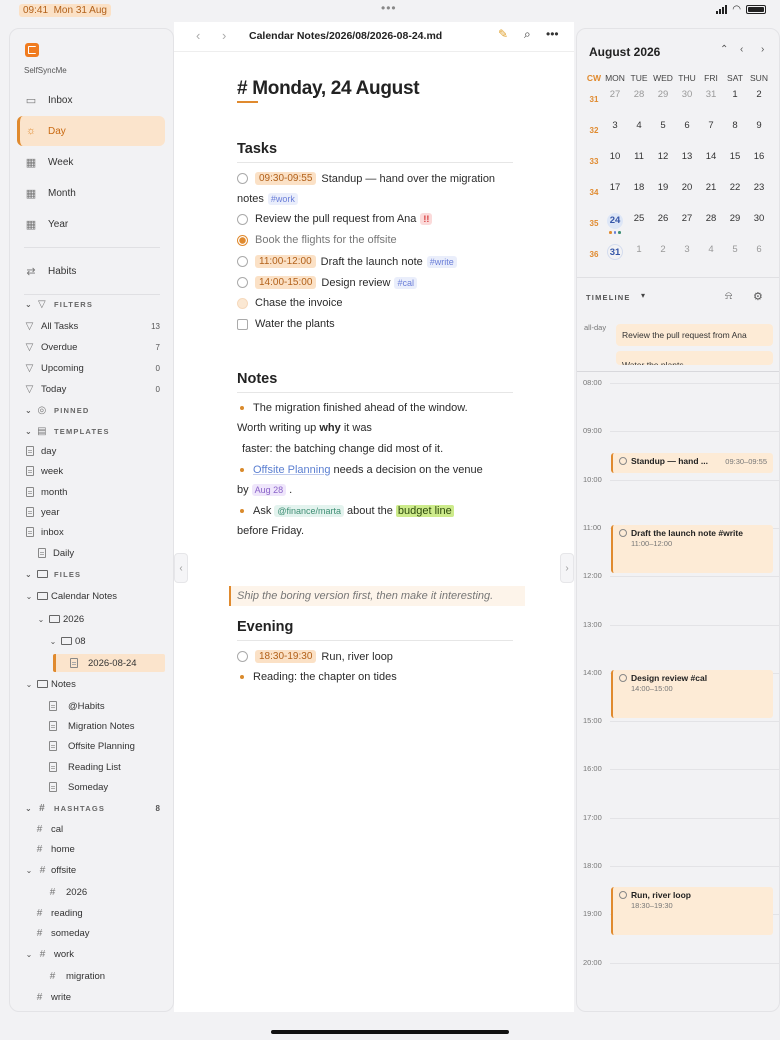 Image resolution: width=780 pixels, height=1040 pixels. What do you see at coordinates (724, 49) in the screenshot?
I see `chevron-up-icon: ⌃` at bounding box center [724, 49].